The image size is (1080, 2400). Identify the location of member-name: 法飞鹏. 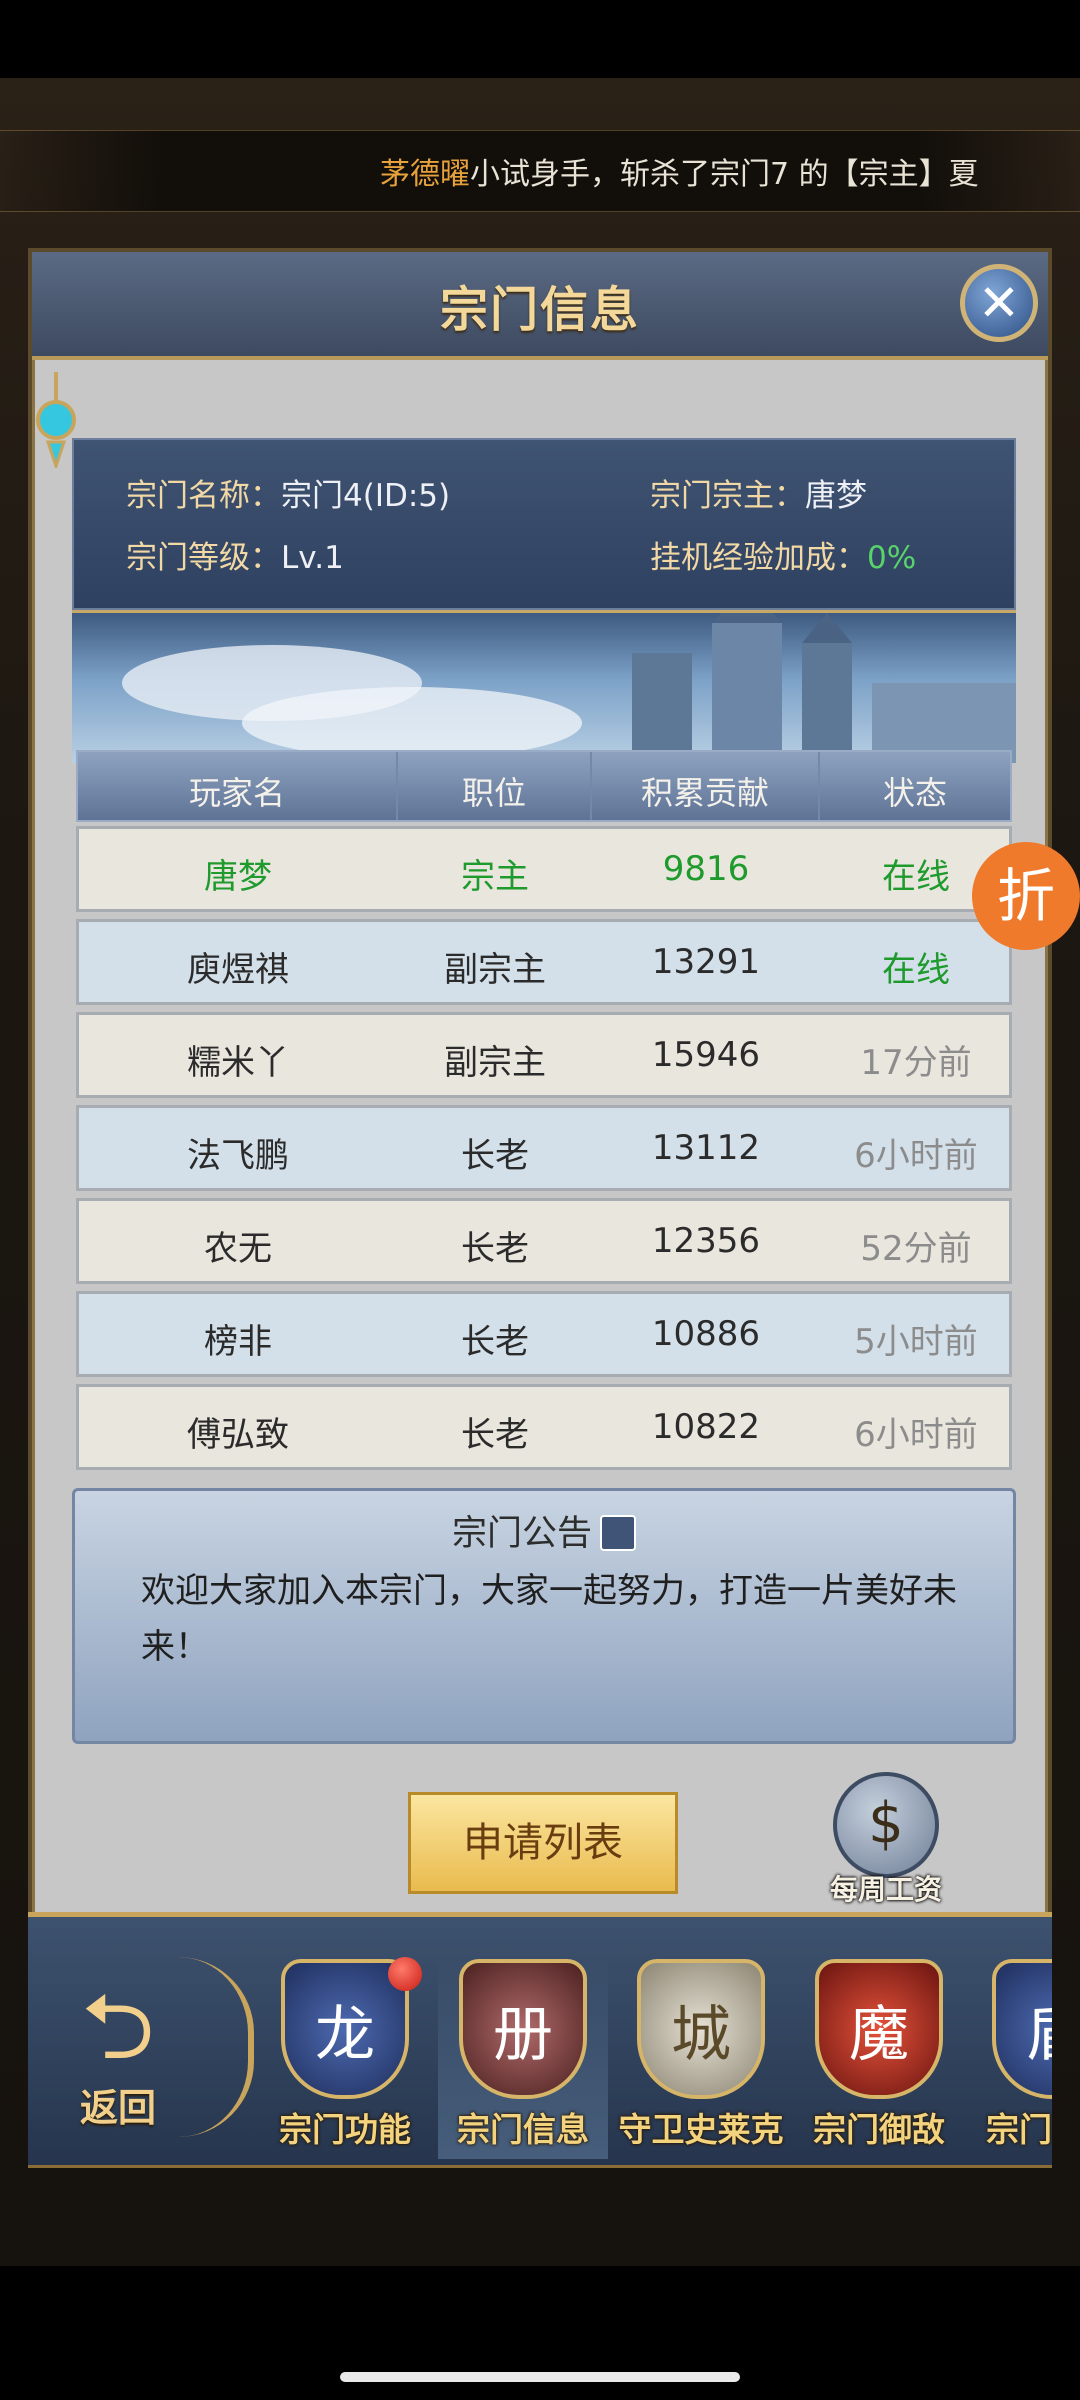
(238, 1156).